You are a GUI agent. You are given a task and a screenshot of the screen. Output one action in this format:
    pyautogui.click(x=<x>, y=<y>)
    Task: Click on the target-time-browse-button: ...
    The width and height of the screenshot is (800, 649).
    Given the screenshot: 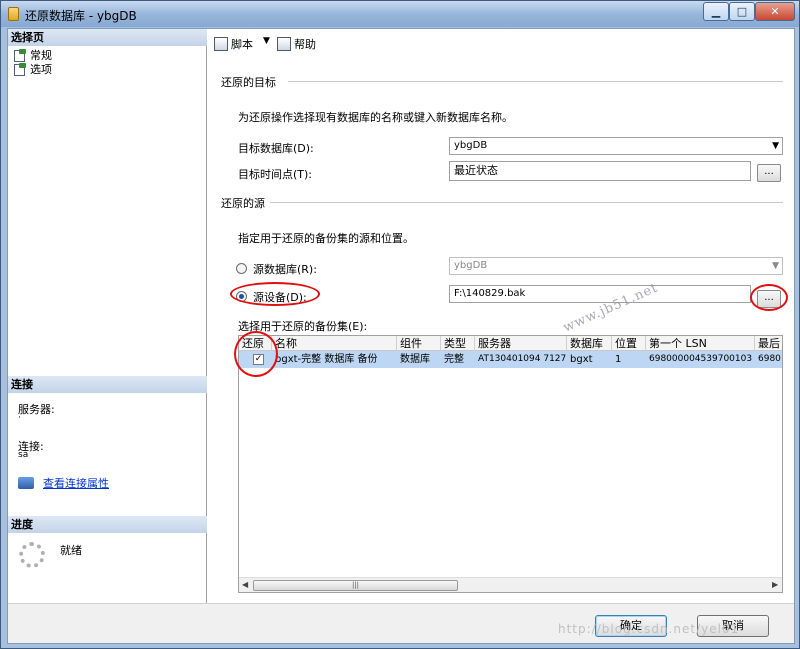 What is the action you would take?
    pyautogui.click(x=769, y=173)
    